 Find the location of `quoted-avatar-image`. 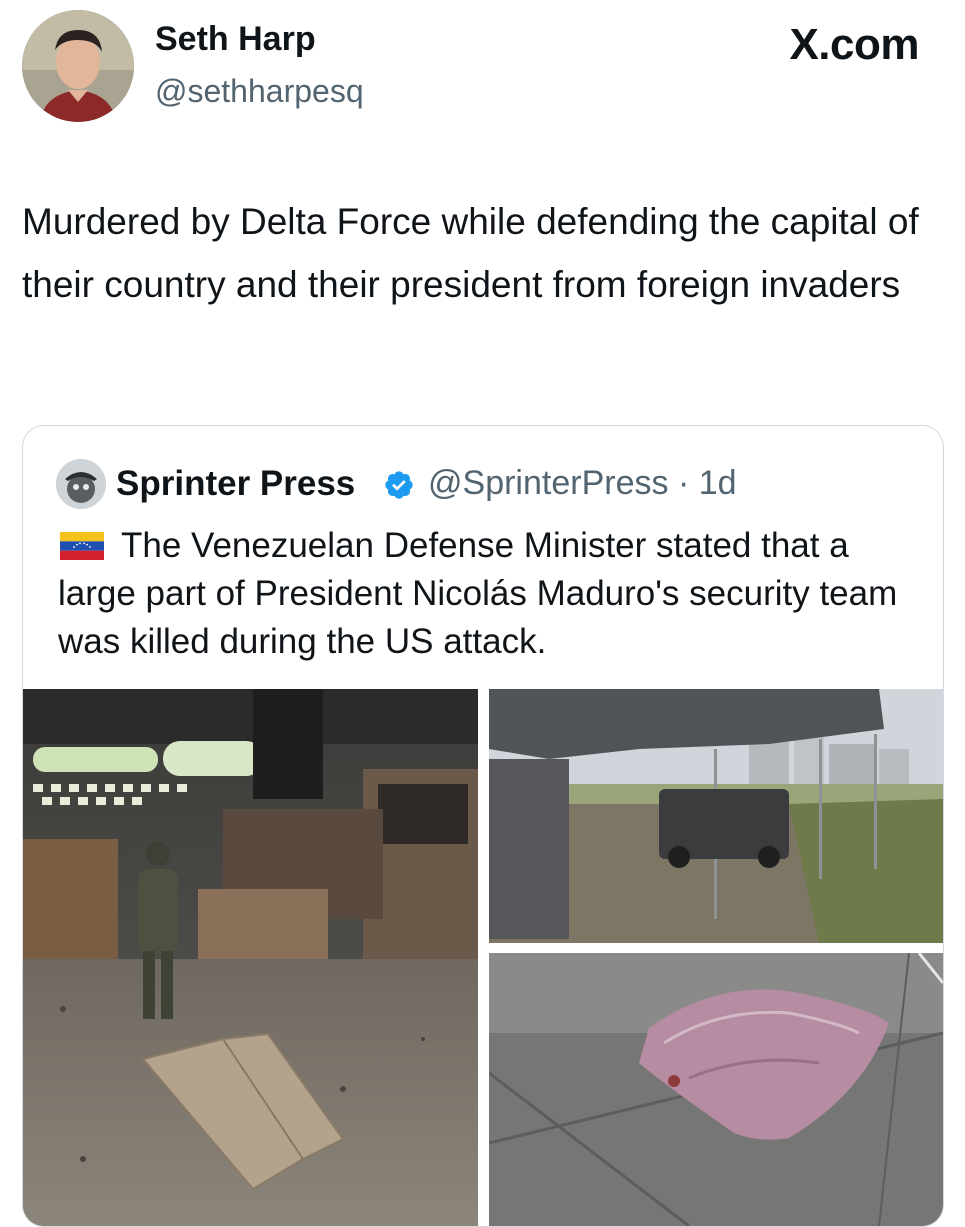

quoted-avatar-image is located at coordinates (81, 484).